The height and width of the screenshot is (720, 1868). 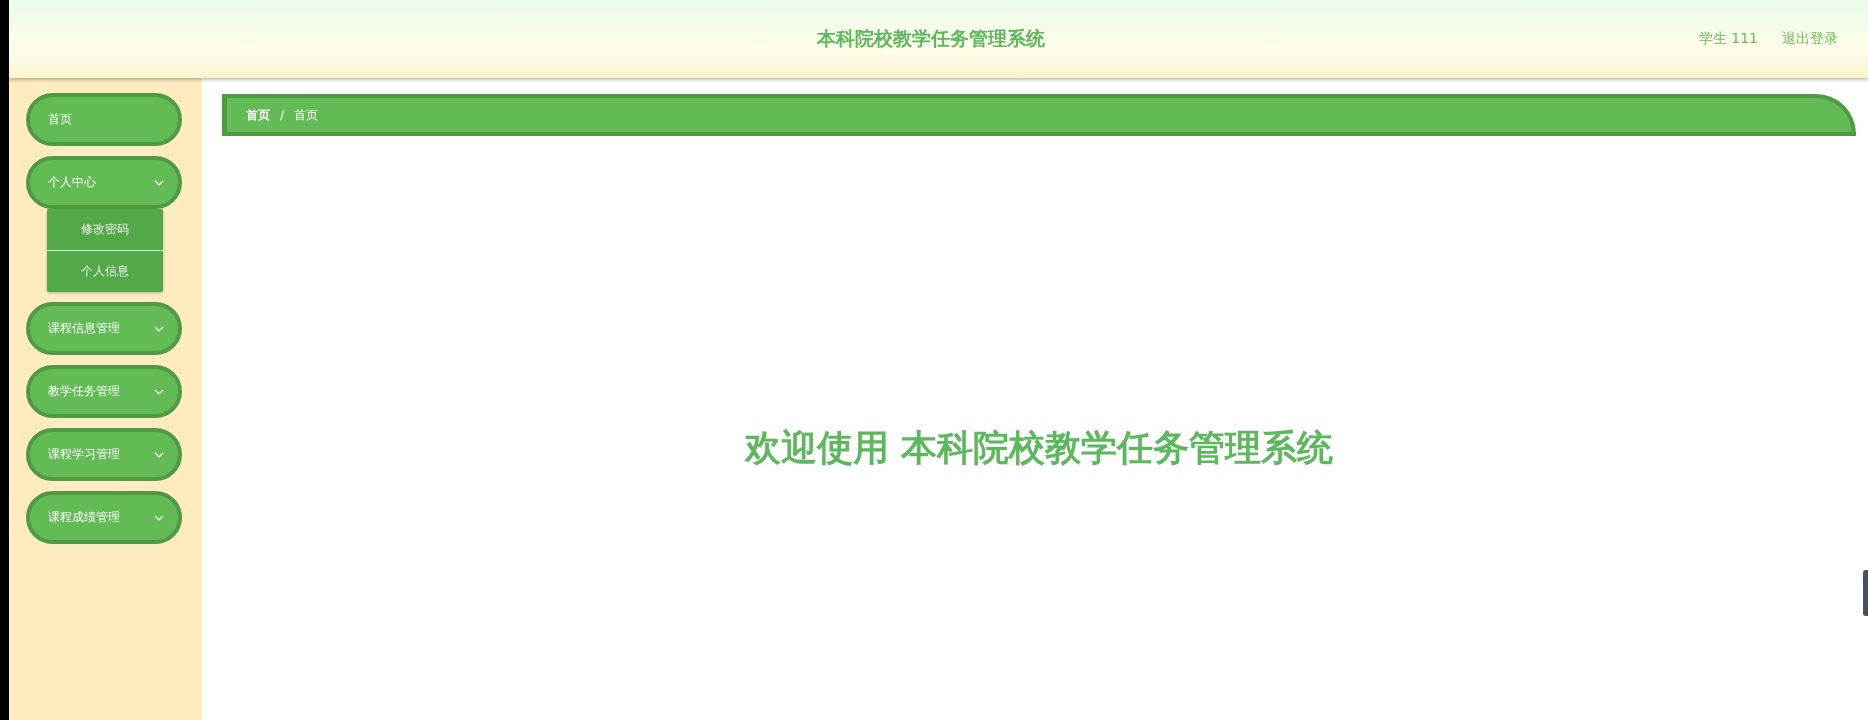 I want to click on sidebar-item: 课程信息管理, so click(x=104, y=328).